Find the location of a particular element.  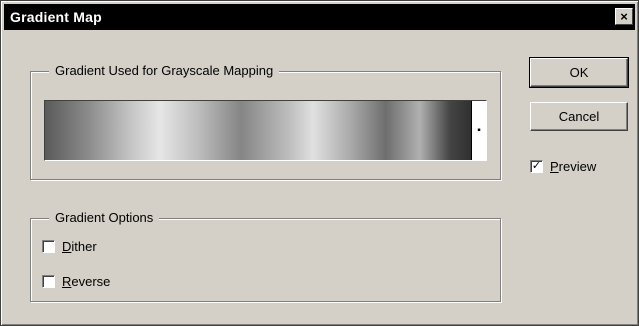

dither-checkbox is located at coordinates (48, 246).